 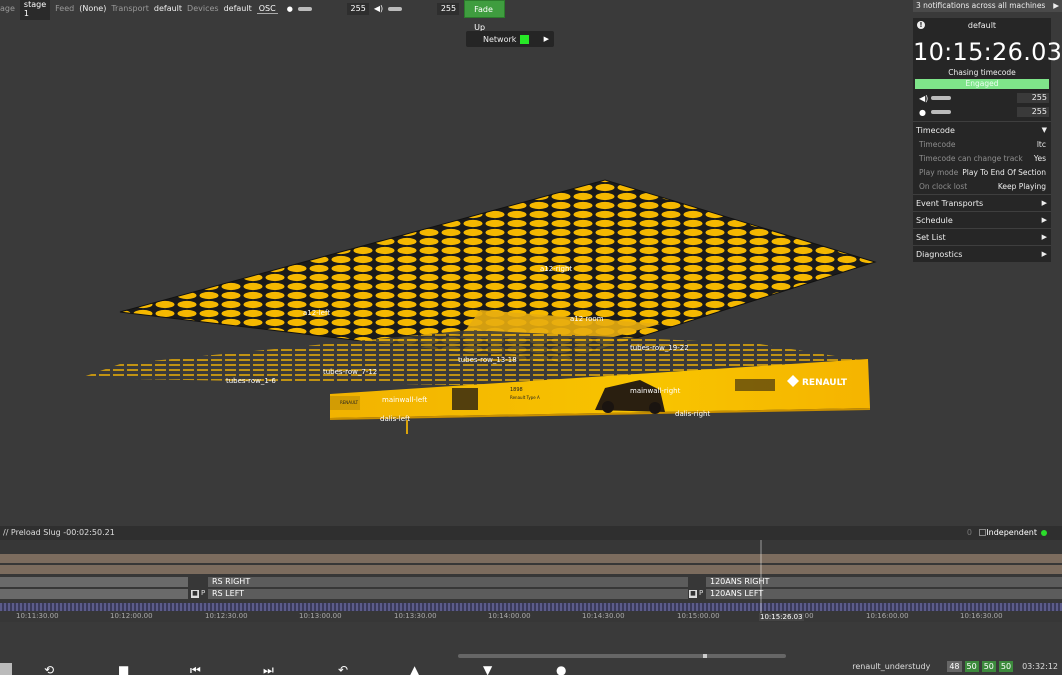 I want to click on stop-icon: ■, so click(x=123, y=669).